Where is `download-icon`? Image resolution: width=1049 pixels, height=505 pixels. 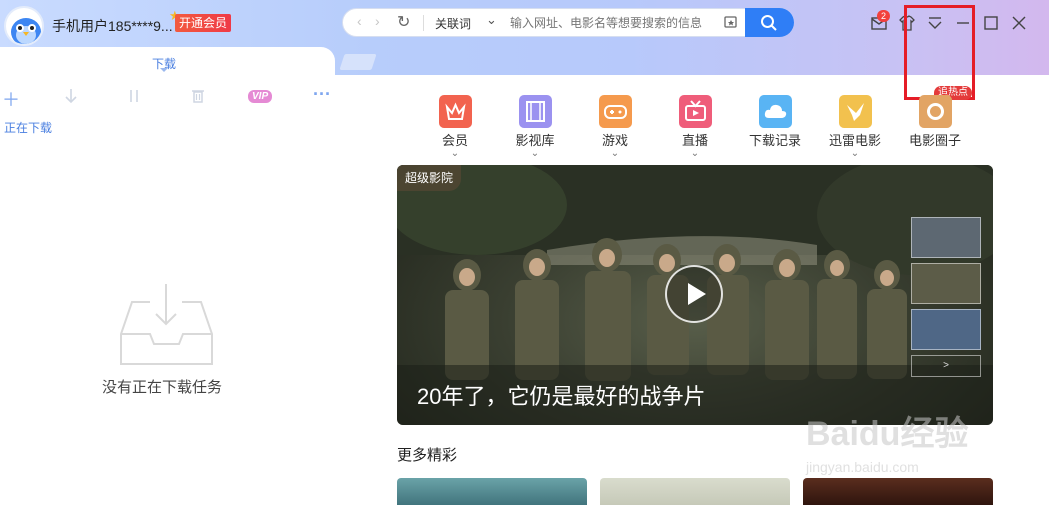 download-icon is located at coordinates (71, 96).